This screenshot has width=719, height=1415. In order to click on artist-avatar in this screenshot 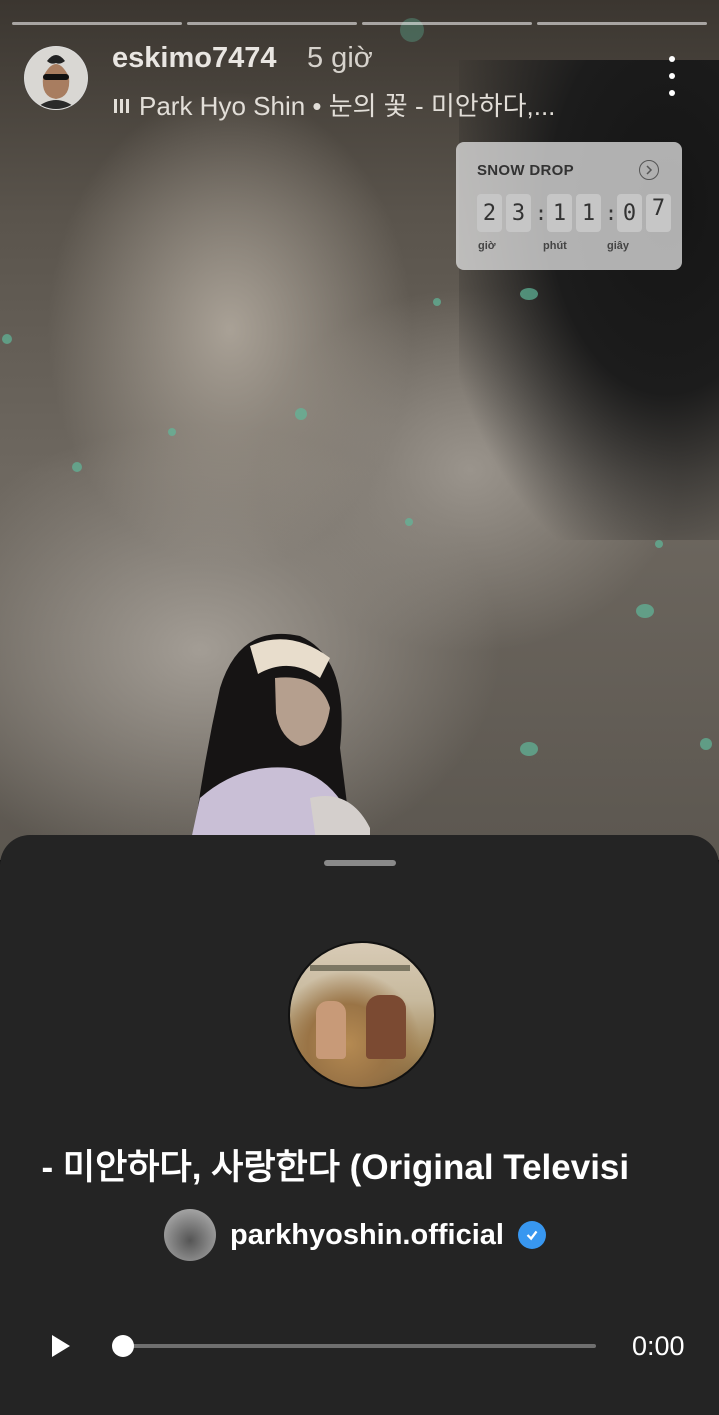, I will do `click(190, 1235)`.